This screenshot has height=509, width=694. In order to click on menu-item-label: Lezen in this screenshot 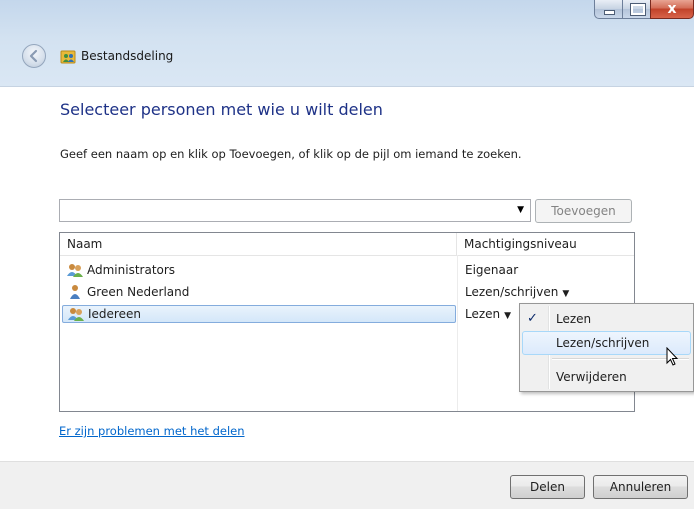, I will do `click(574, 319)`.